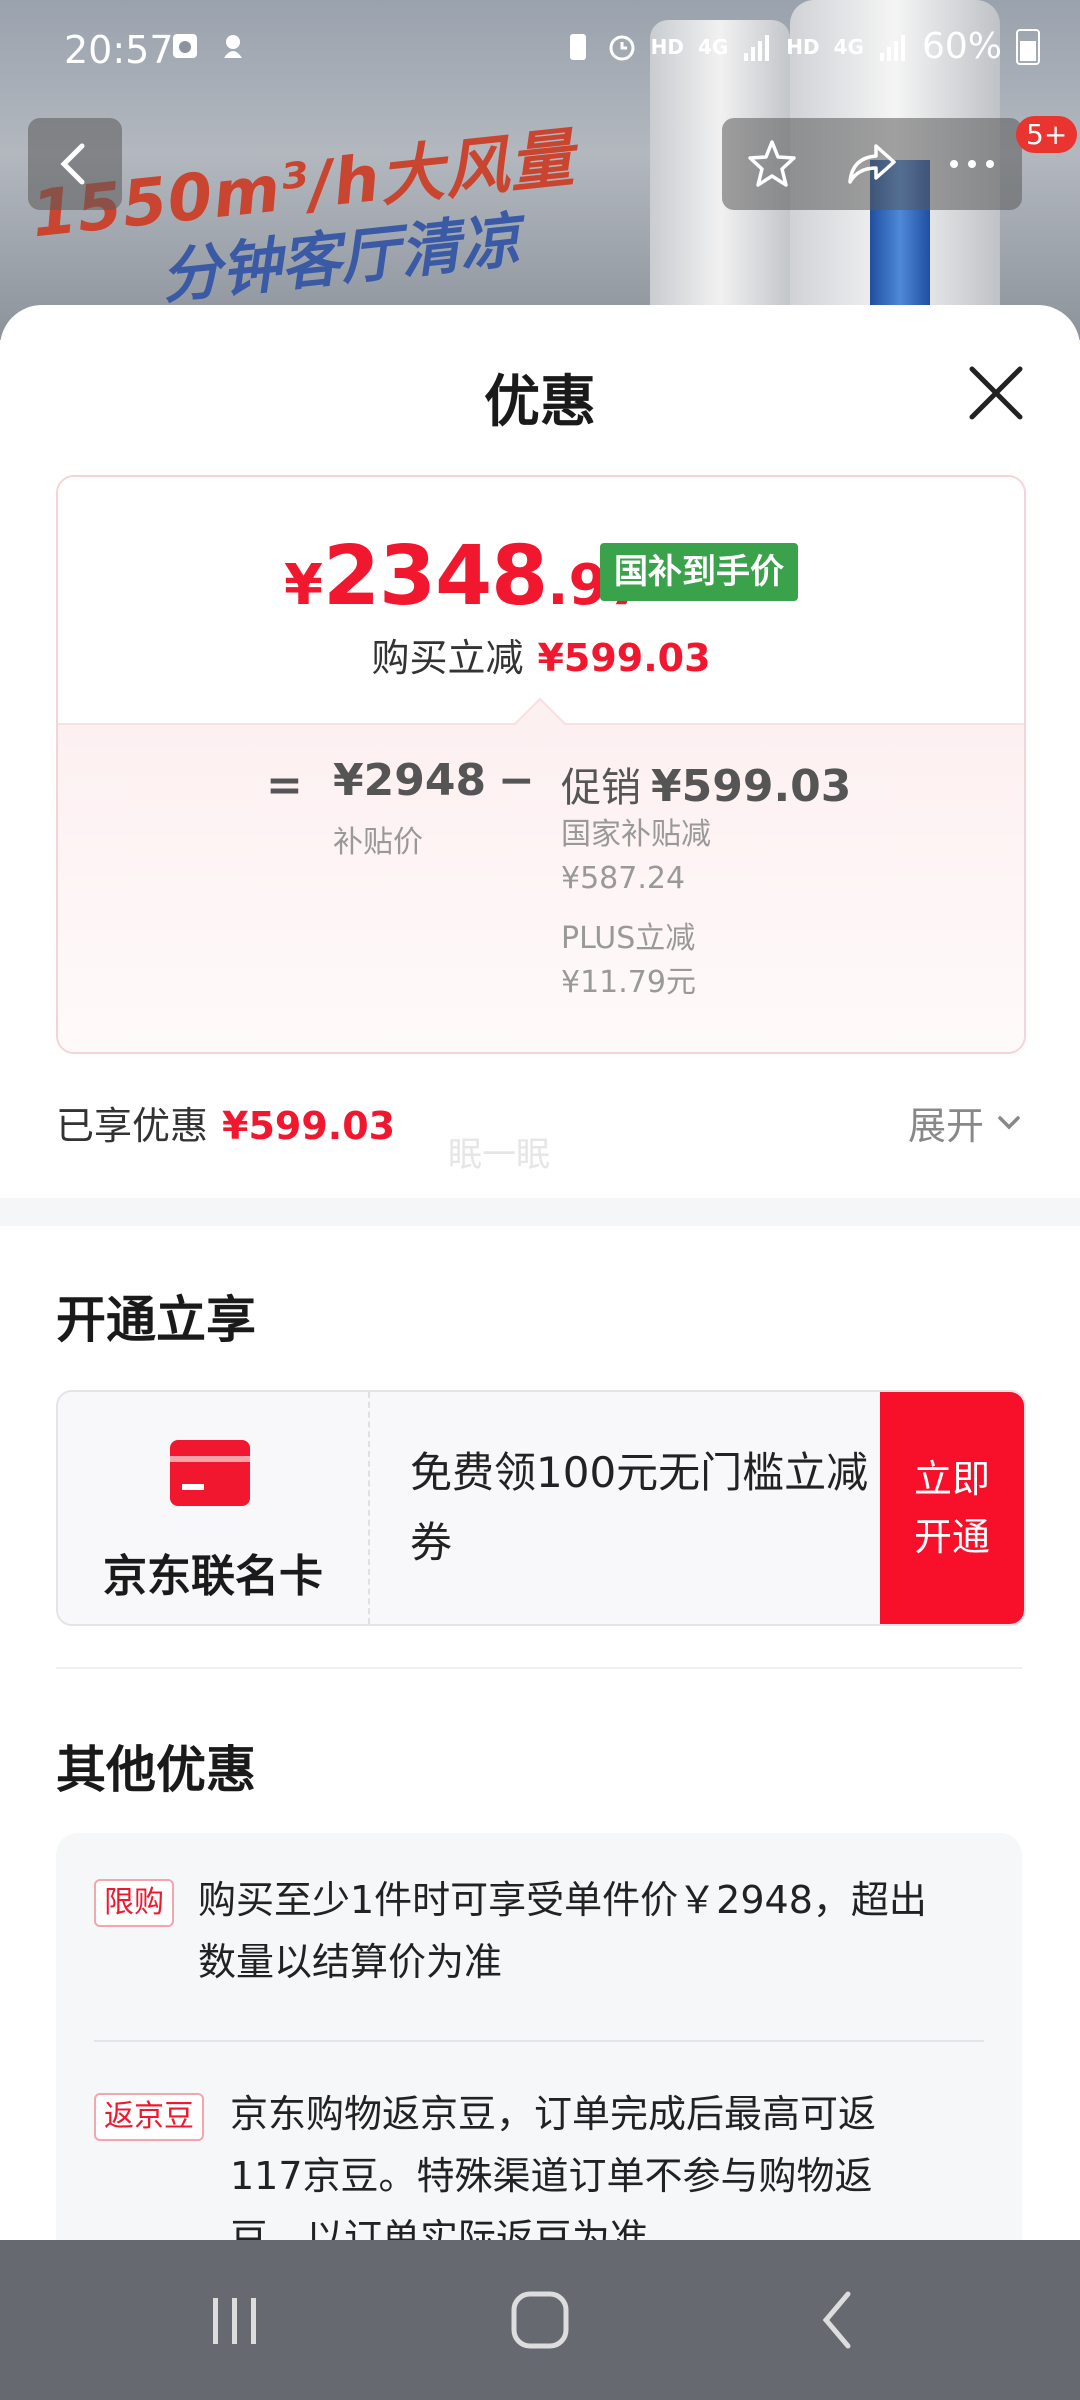  What do you see at coordinates (233, 46) in the screenshot?
I see `app-notification-icon` at bounding box center [233, 46].